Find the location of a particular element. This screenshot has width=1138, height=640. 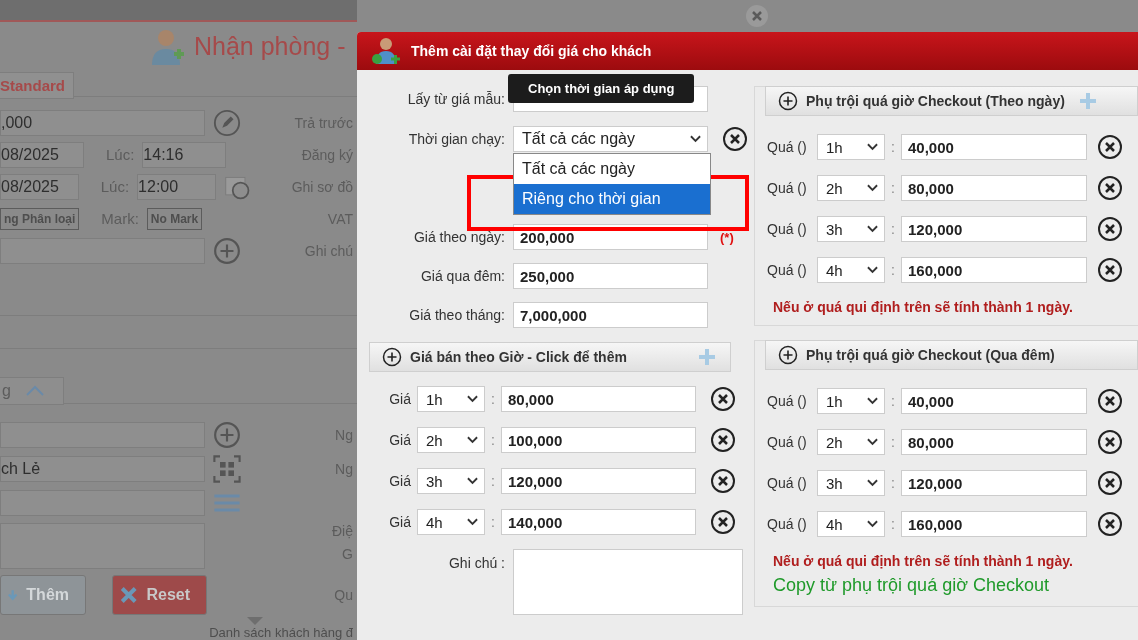

tooltip: Chọn thời gian áp dụng is located at coordinates (601, 88).